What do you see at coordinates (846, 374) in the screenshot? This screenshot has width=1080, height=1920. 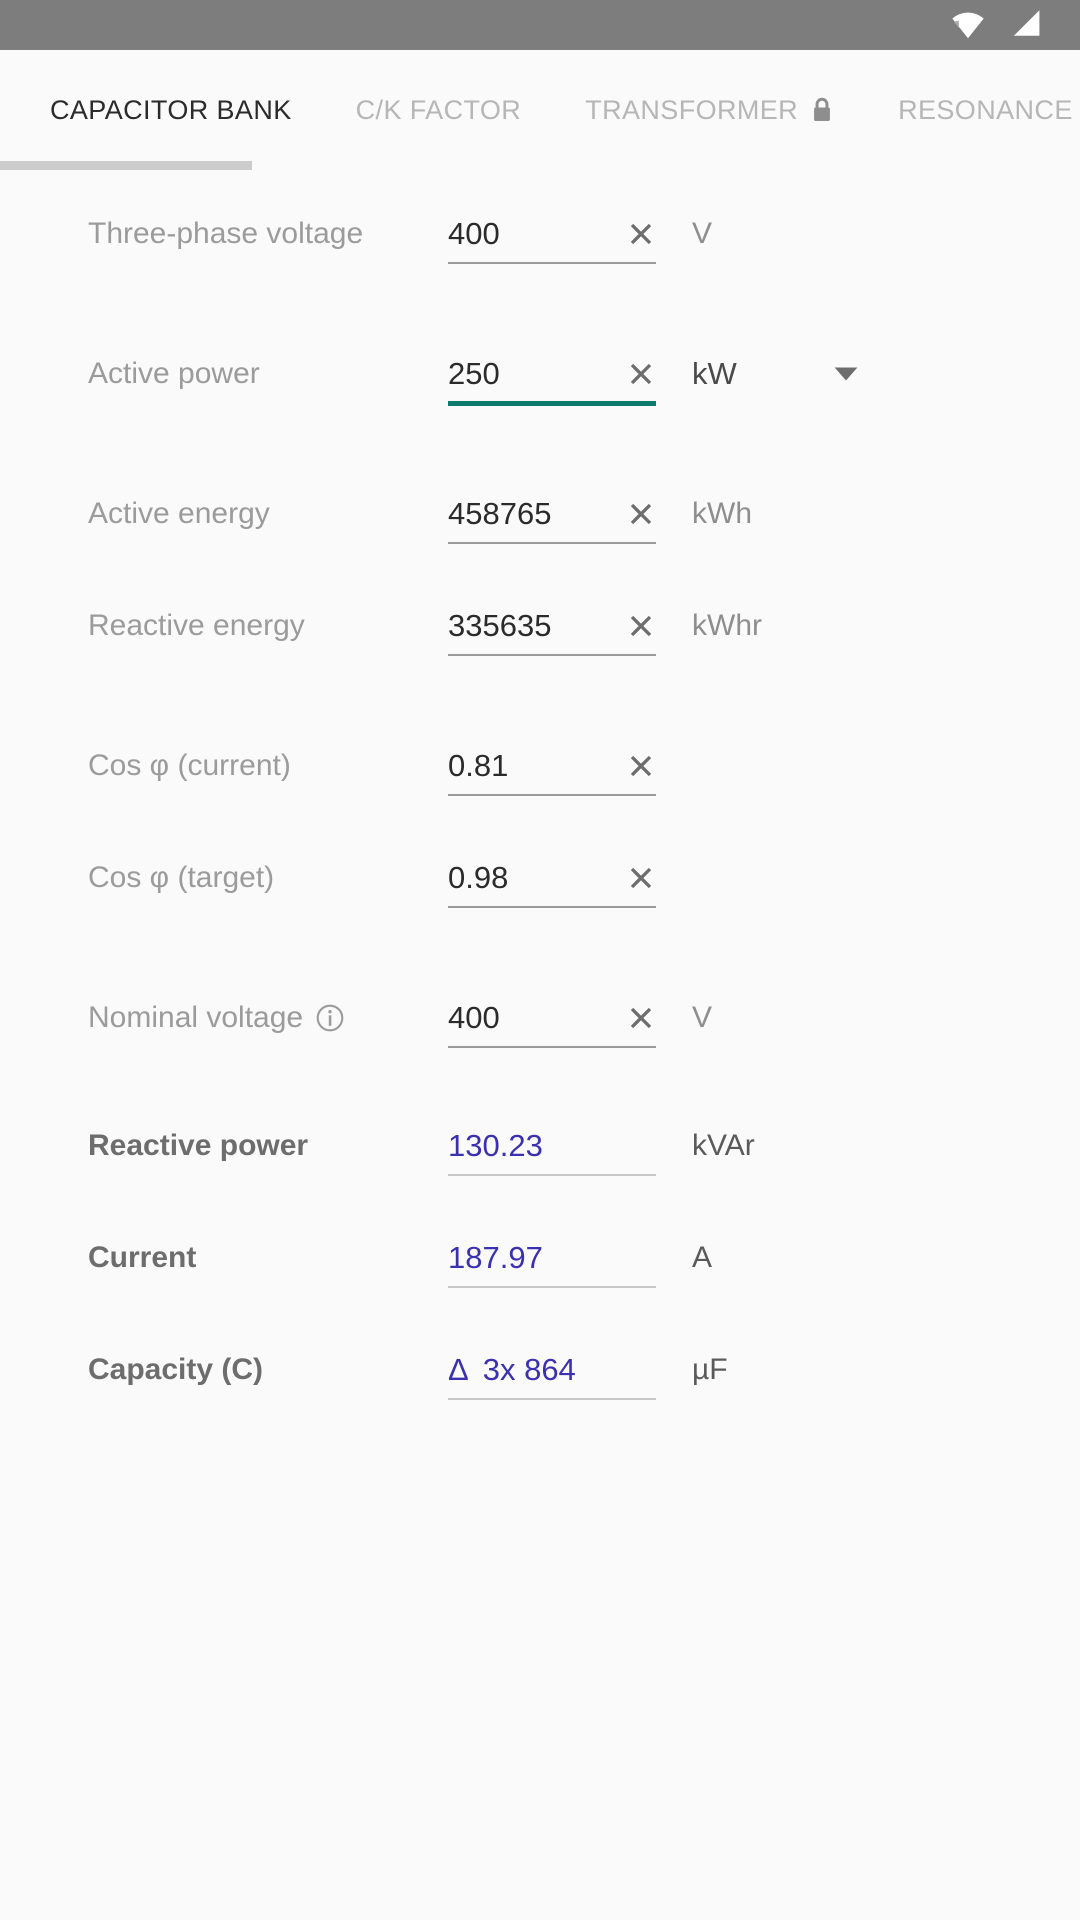 I see `chevron-down-icon` at bounding box center [846, 374].